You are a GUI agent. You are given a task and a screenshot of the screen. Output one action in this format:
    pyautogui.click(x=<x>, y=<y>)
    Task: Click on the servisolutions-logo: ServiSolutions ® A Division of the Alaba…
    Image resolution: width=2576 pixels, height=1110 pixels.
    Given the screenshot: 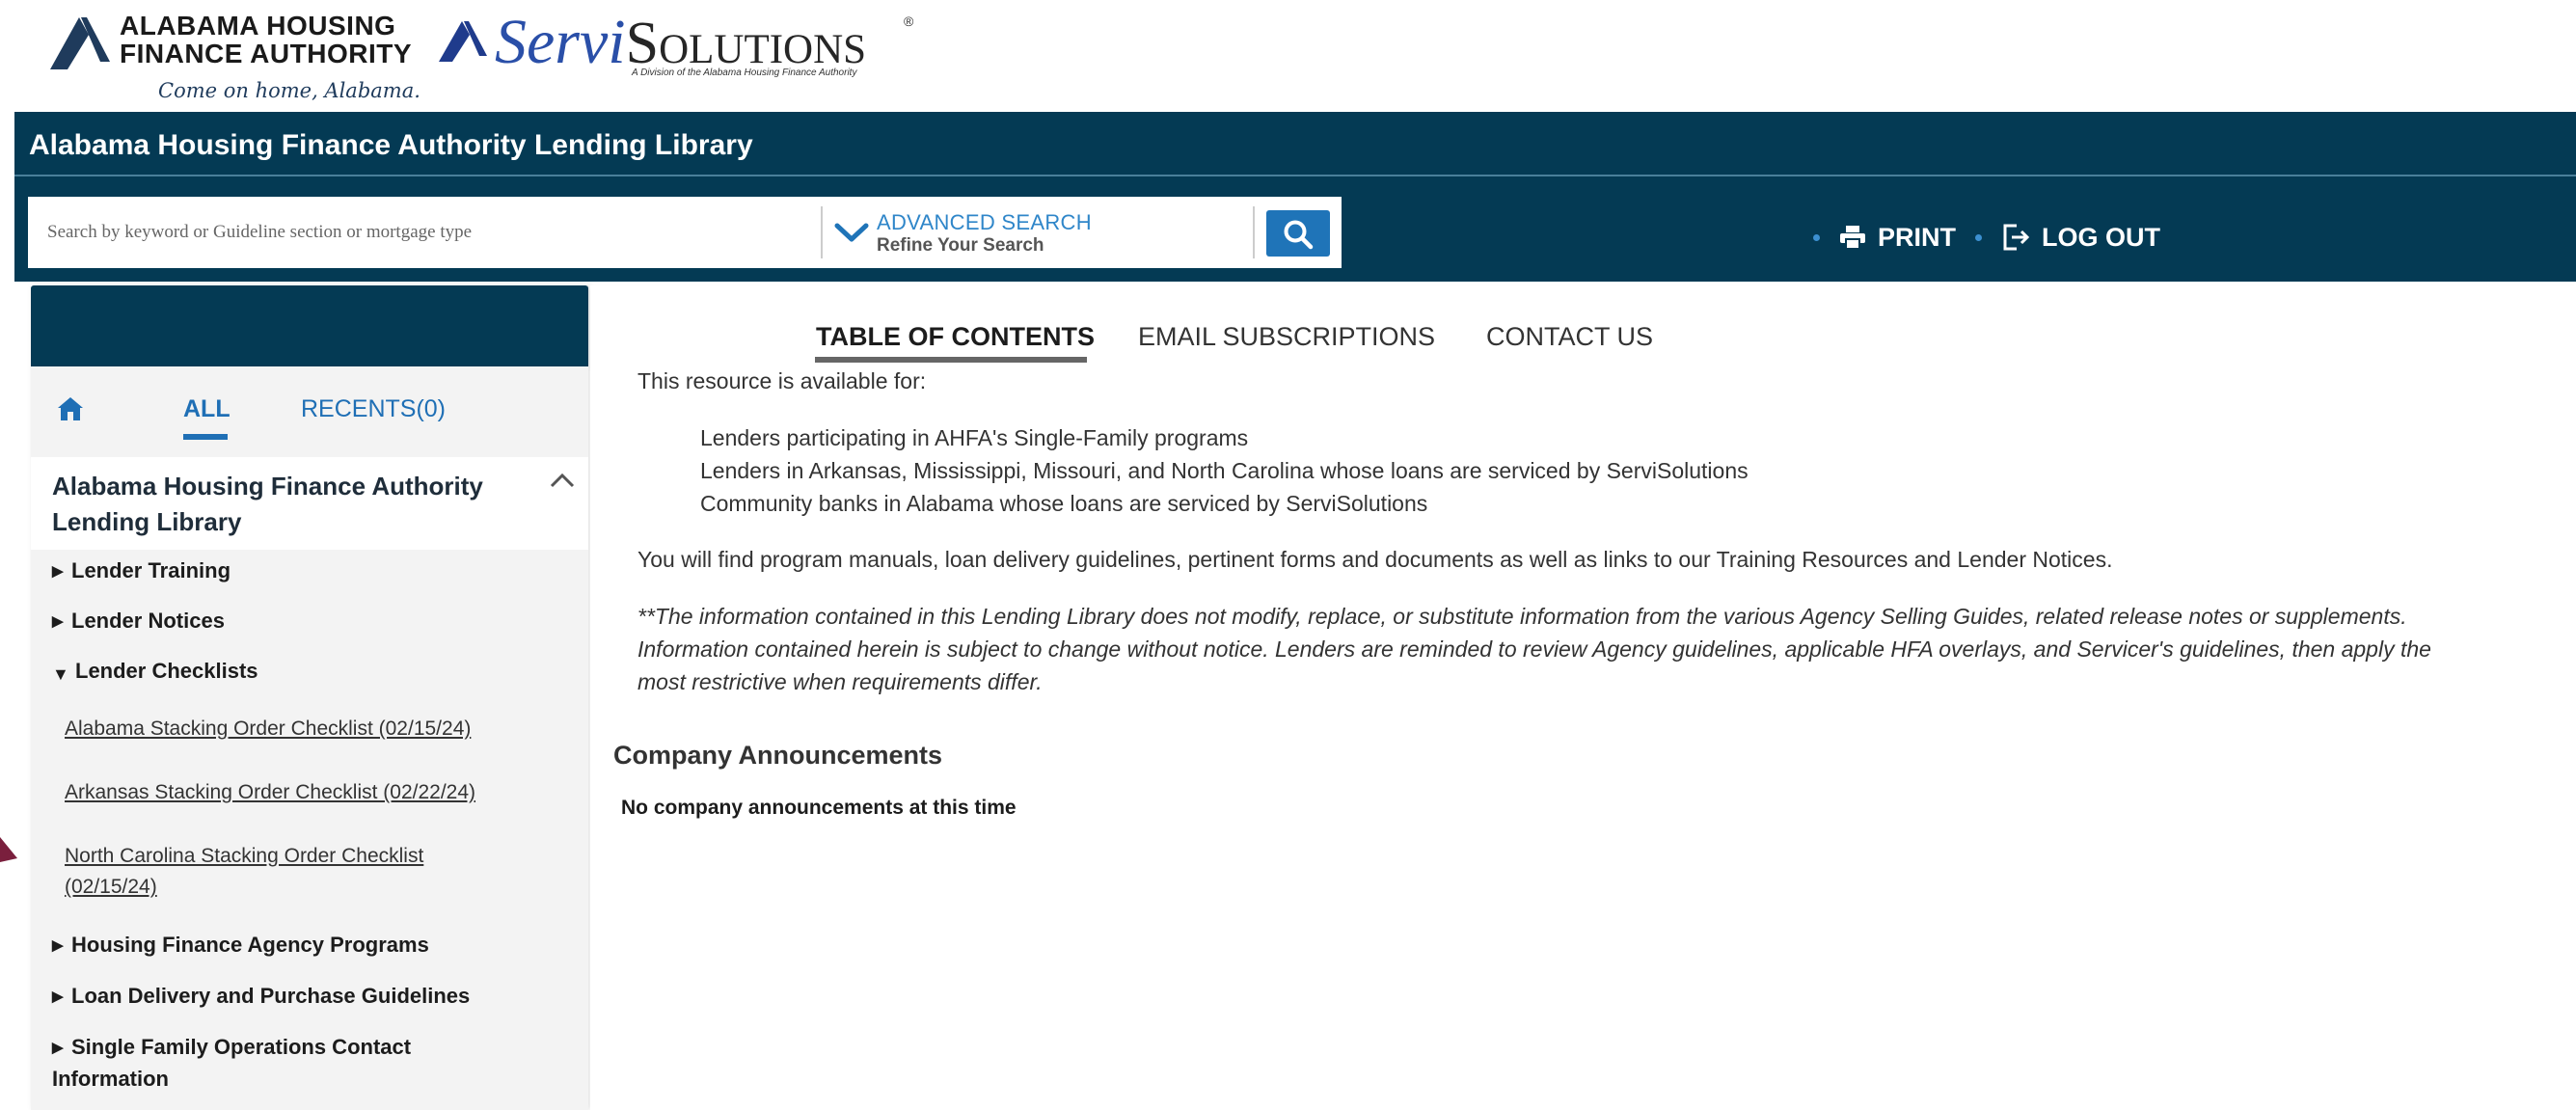 What is the action you would take?
    pyautogui.click(x=689, y=56)
    